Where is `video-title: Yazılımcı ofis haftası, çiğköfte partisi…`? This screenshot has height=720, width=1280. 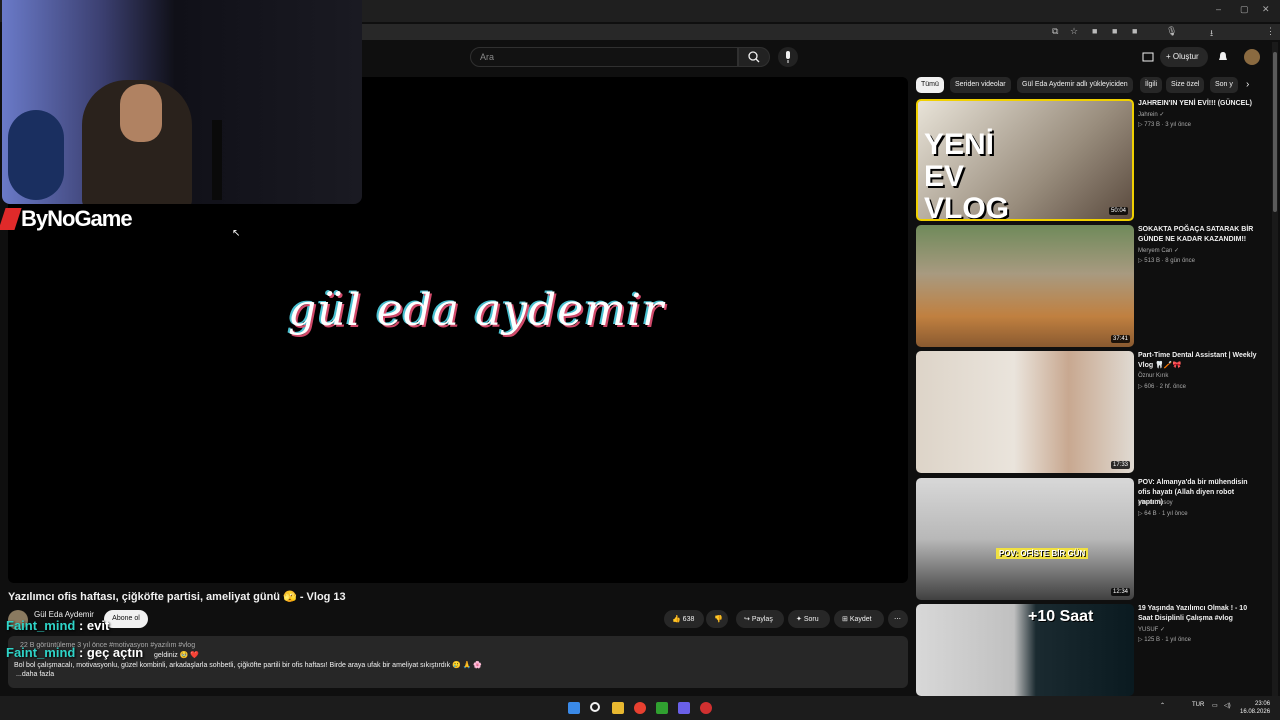
video-title: Yazılımcı ofis haftası, çiğköfte partisi… is located at coordinates (177, 597).